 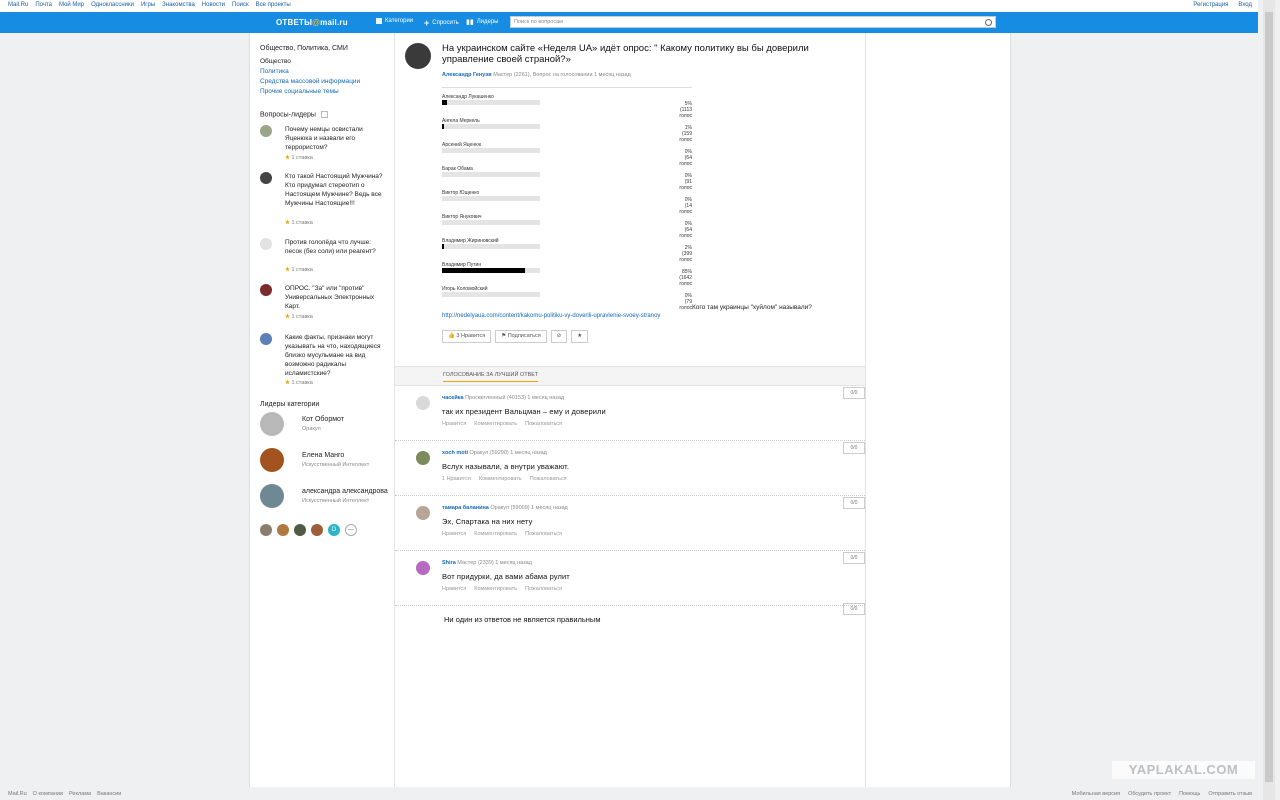 I want to click on question-text: Кого там украинцы "хуйлом" называли?, so click(x=752, y=307).